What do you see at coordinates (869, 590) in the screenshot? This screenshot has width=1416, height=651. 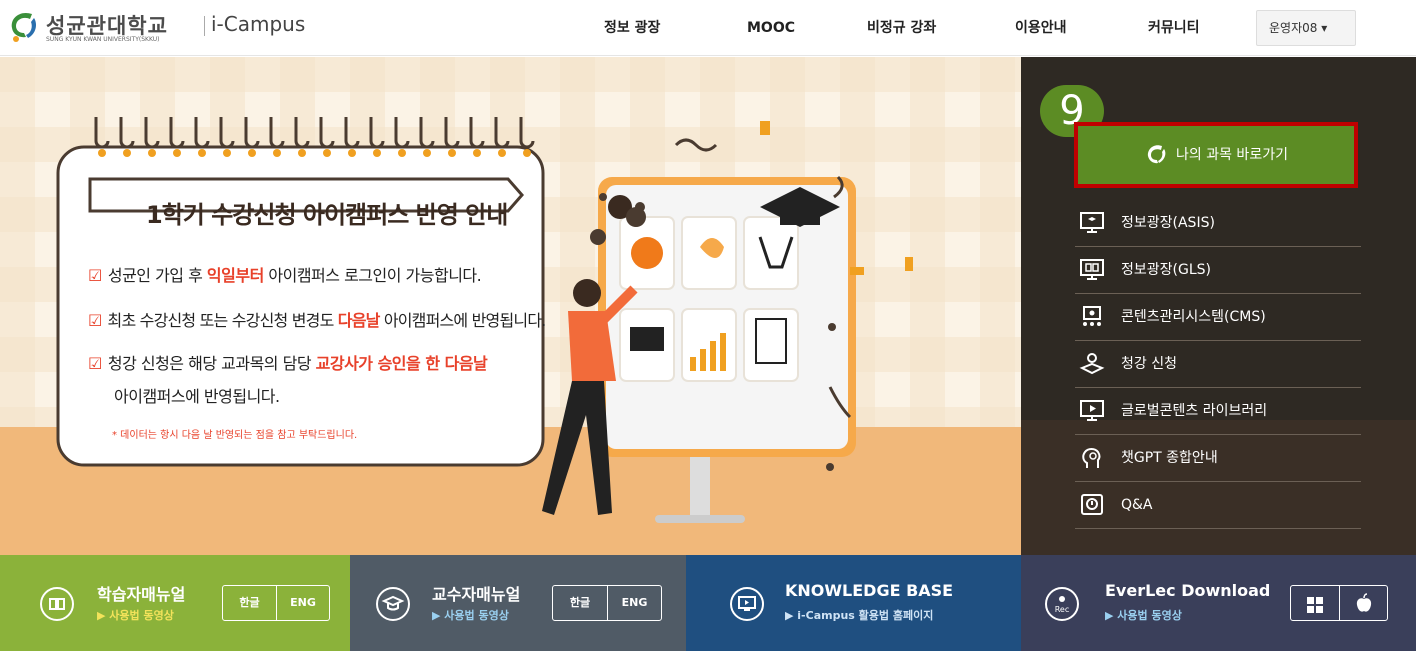 I see `knowledge-base-title: KNOWLEDGE BASE` at bounding box center [869, 590].